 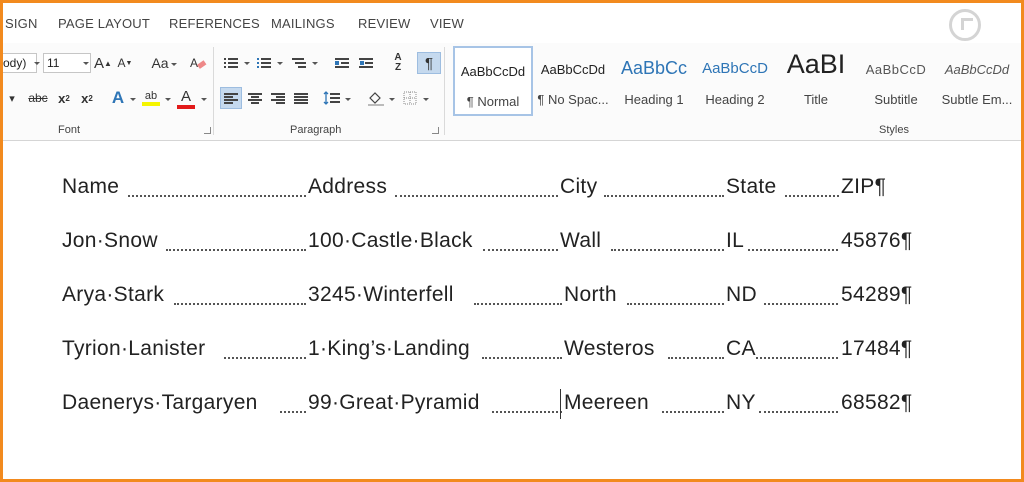 I want to click on bullet-list-icon, so click(x=231, y=63).